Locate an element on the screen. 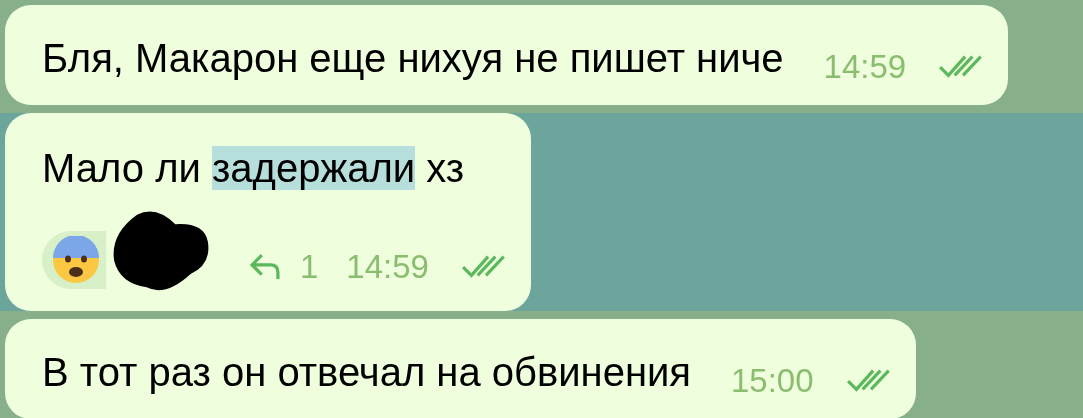 This screenshot has height=418, width=1083. reply-count: 1 is located at coordinates (309, 266).